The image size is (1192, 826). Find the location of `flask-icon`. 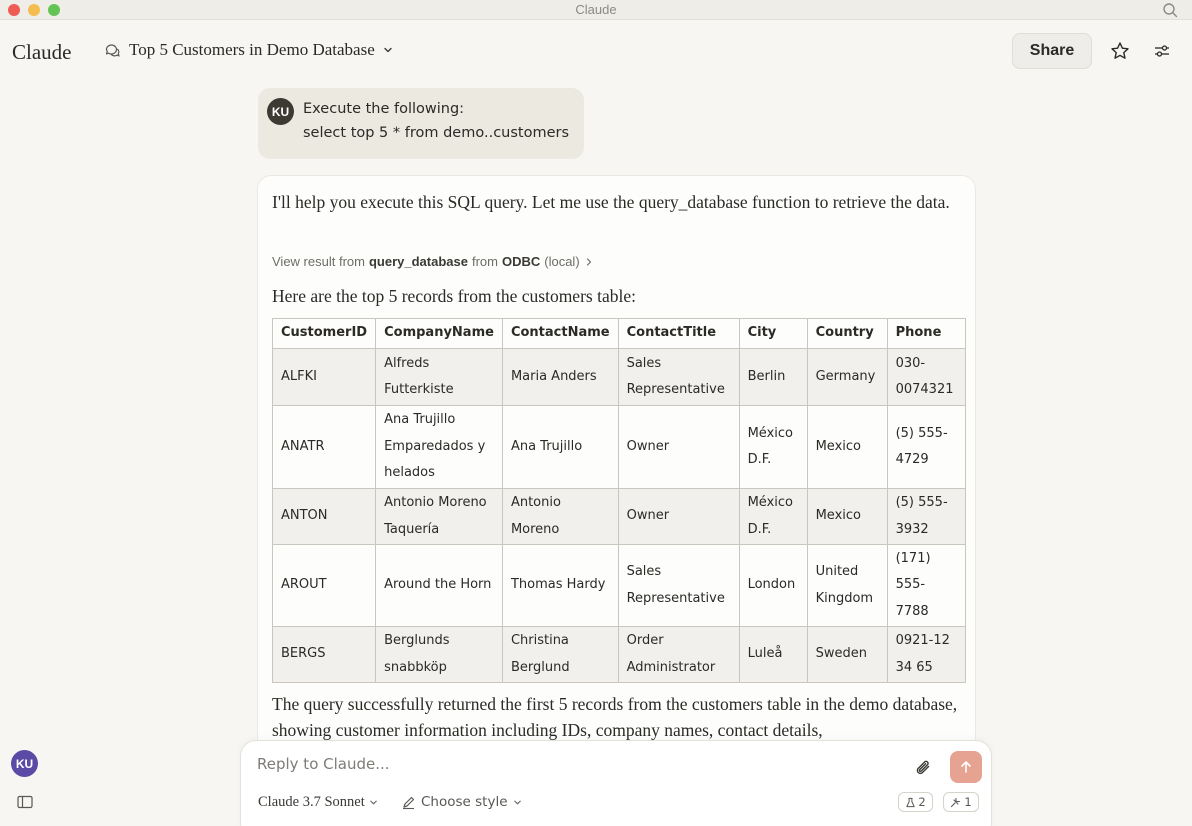

flask-icon is located at coordinates (910, 802).